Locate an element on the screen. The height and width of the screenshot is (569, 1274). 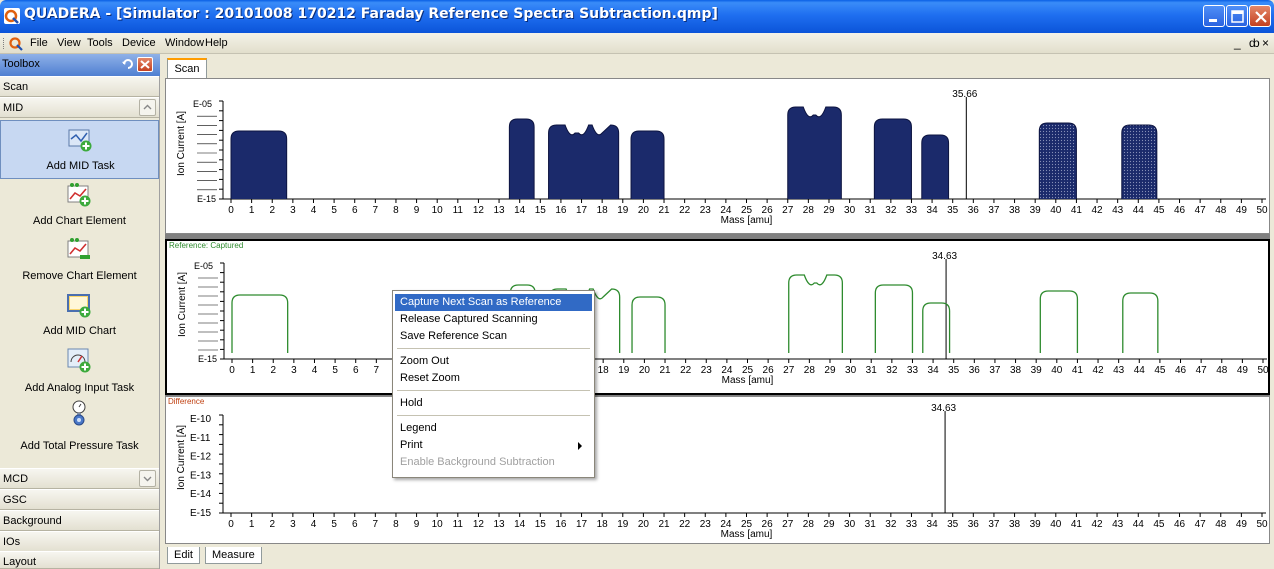
add-mid-chart-icon is located at coordinates (79, 306).